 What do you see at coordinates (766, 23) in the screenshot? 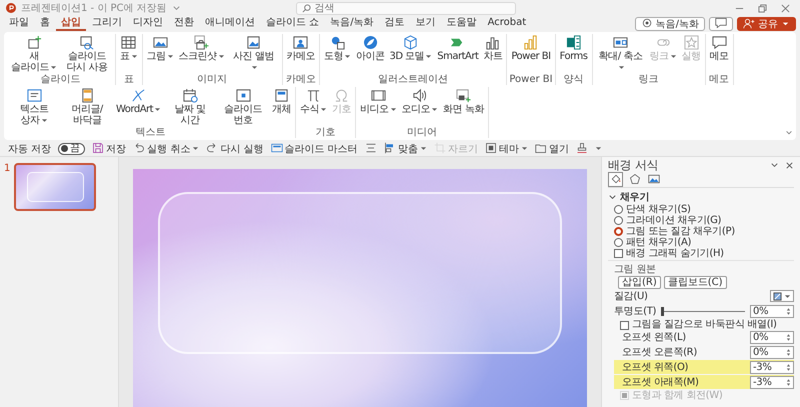
I see `share-button: 공유` at bounding box center [766, 23].